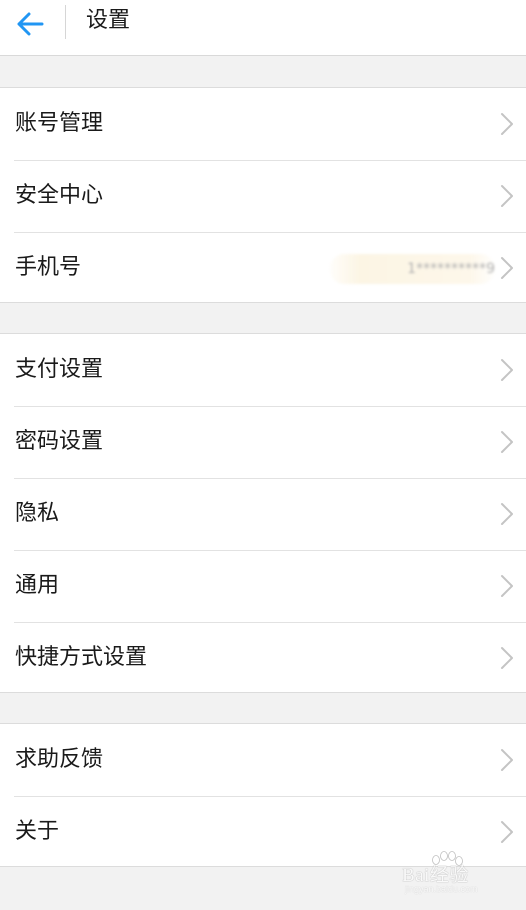 Image resolution: width=526 pixels, height=910 pixels. I want to click on settings-item-label: 快捷方式设置, so click(81, 657).